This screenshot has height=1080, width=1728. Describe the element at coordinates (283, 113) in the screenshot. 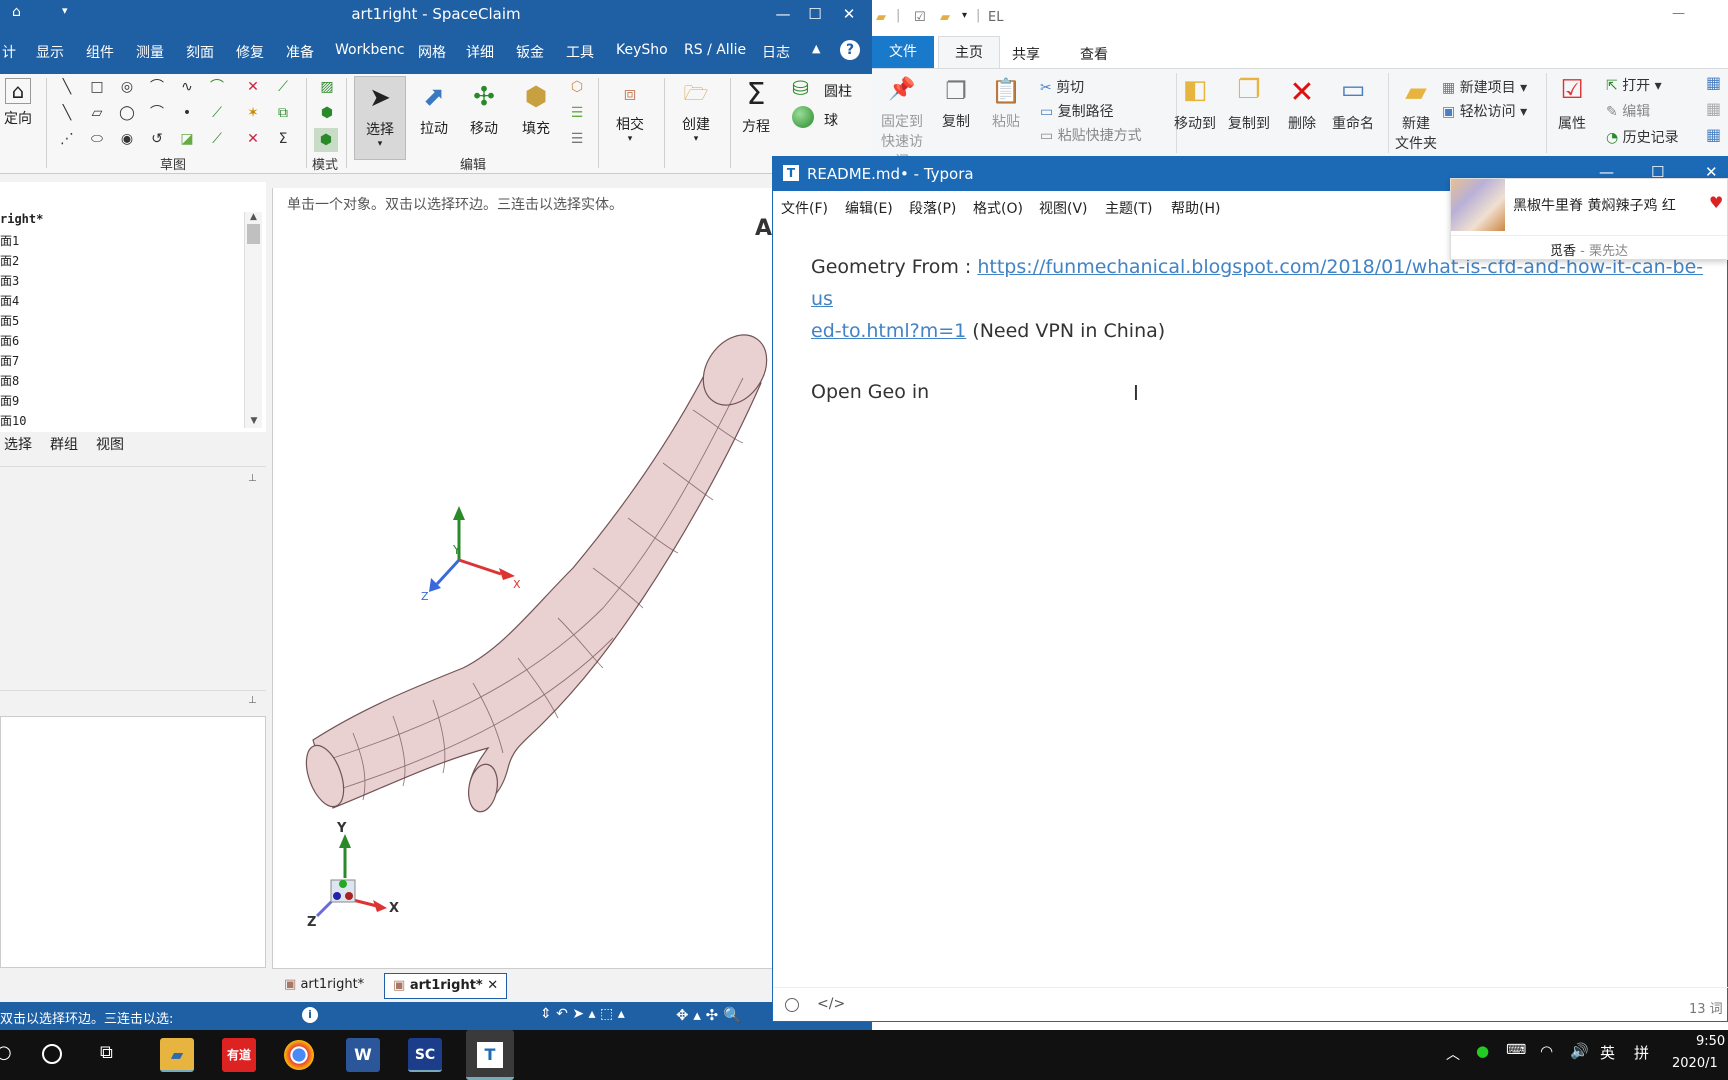

I see `copy-tool-icon: ⧉` at that location.